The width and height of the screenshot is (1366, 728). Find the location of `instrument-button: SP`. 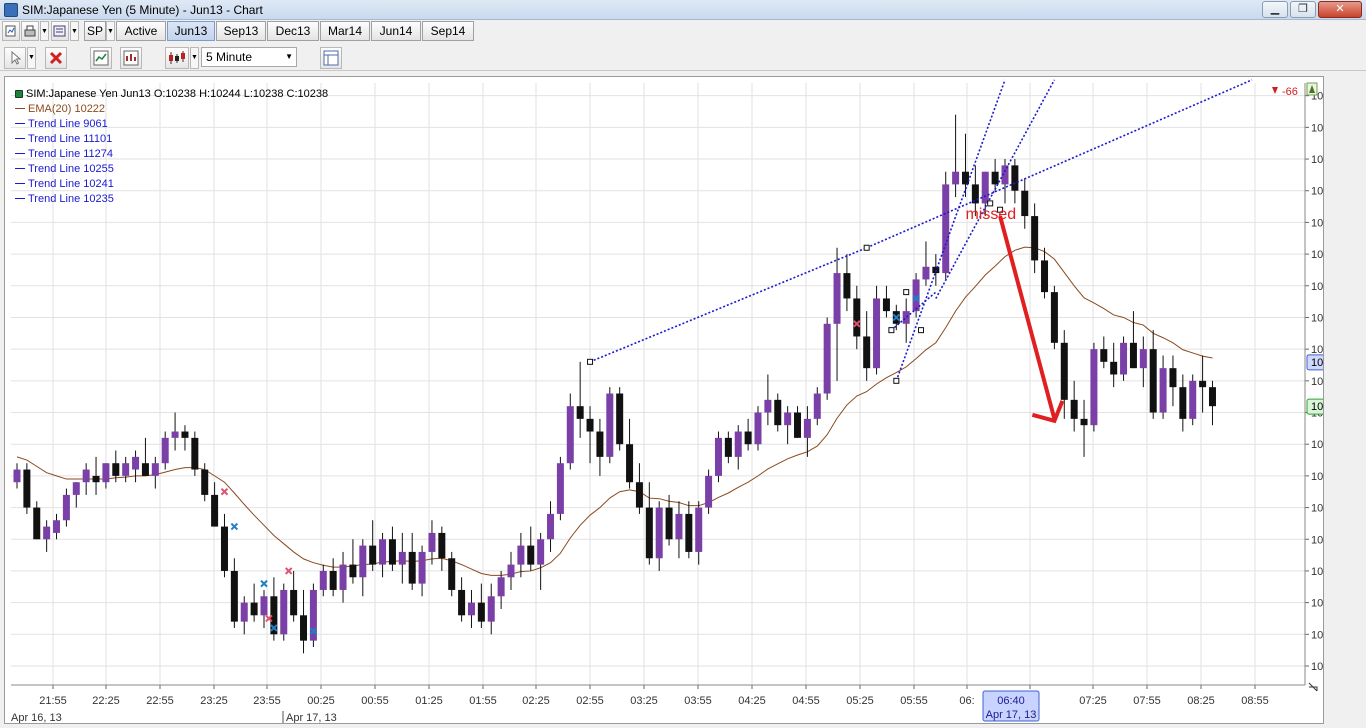

instrument-button: SP is located at coordinates (95, 31).